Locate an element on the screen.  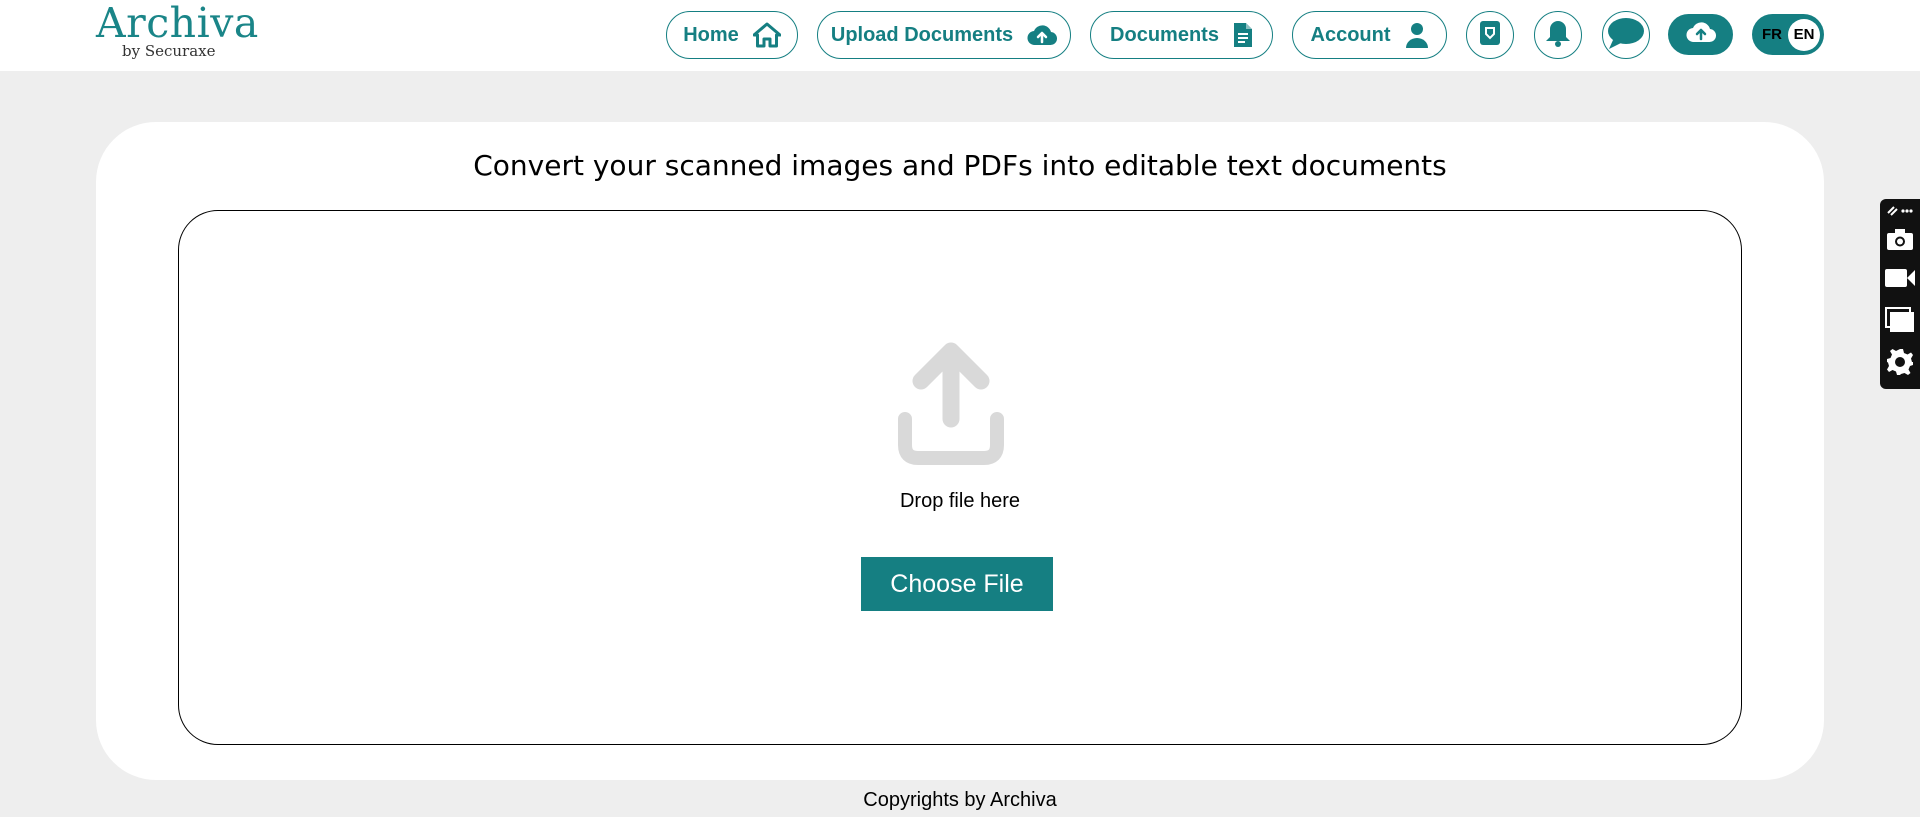
nav-upload-label: Upload Documents is located at coordinates (922, 34).